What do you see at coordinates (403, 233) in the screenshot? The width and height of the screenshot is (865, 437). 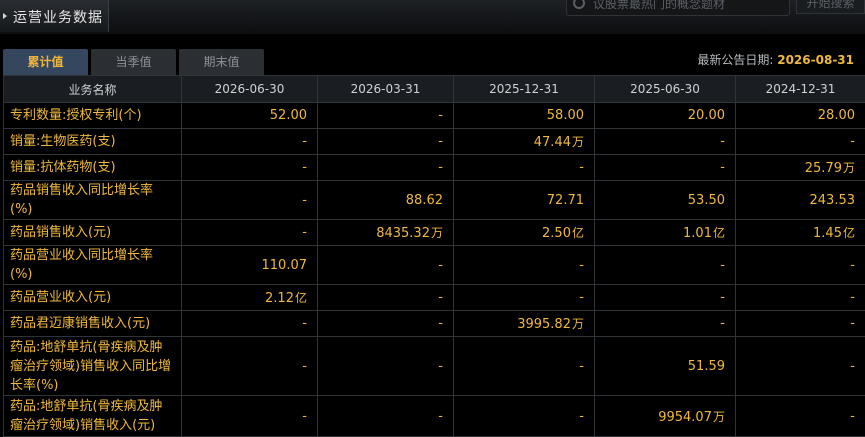 I see `cell-value: 8435.32` at bounding box center [403, 233].